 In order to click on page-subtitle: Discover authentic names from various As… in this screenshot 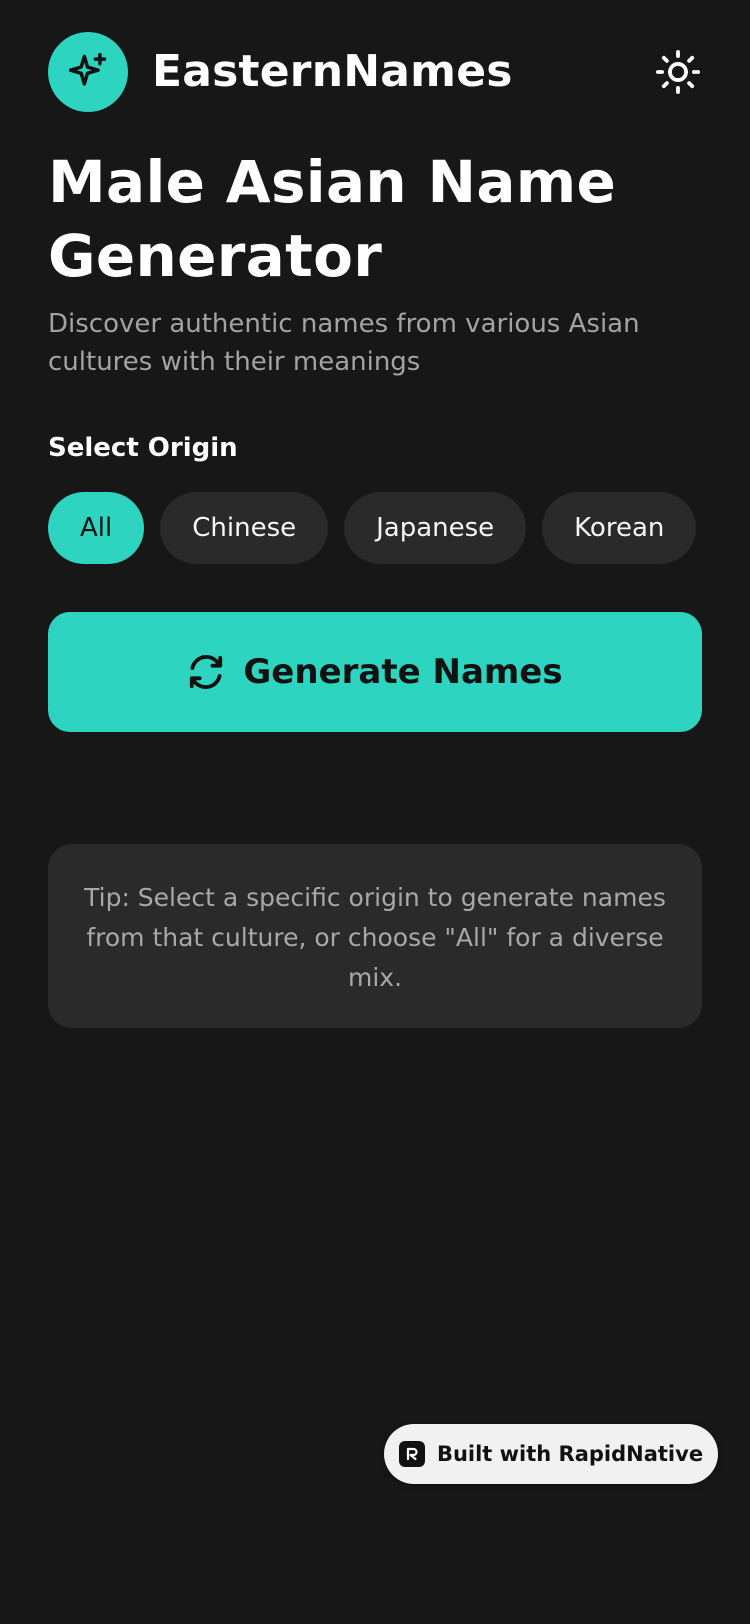, I will do `click(344, 343)`.